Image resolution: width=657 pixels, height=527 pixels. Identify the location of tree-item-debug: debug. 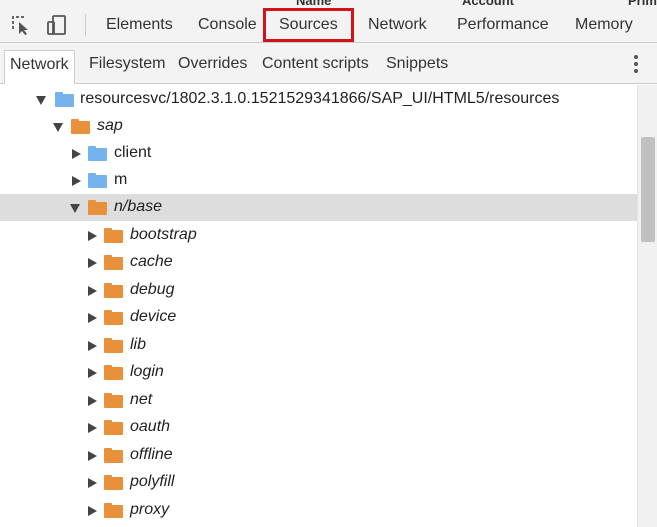
(318, 290).